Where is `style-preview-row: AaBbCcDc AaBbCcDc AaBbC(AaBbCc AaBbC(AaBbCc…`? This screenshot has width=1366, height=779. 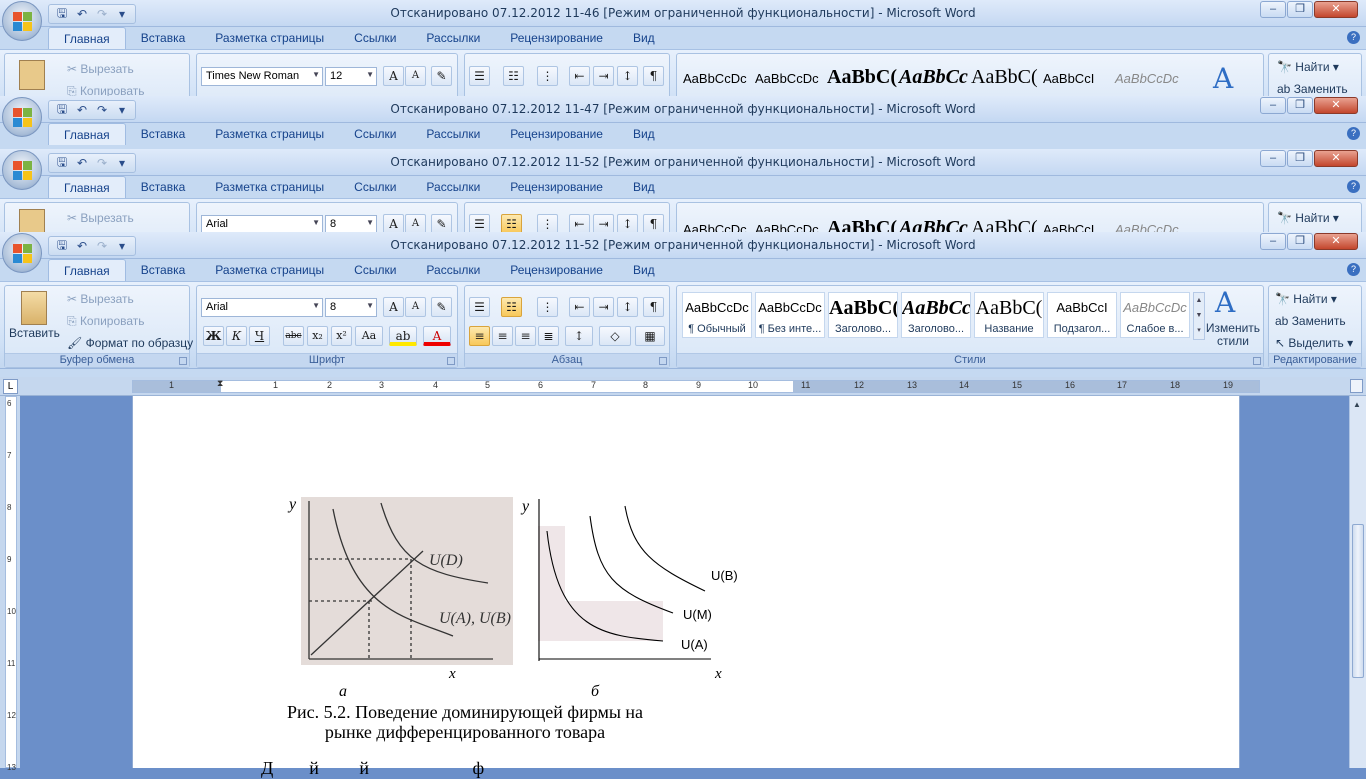 style-preview-row: AaBbCcDc AaBbCcDc AaBbC(AaBbCc AaBbC(AaBbCc… is located at coordinates (935, 77).